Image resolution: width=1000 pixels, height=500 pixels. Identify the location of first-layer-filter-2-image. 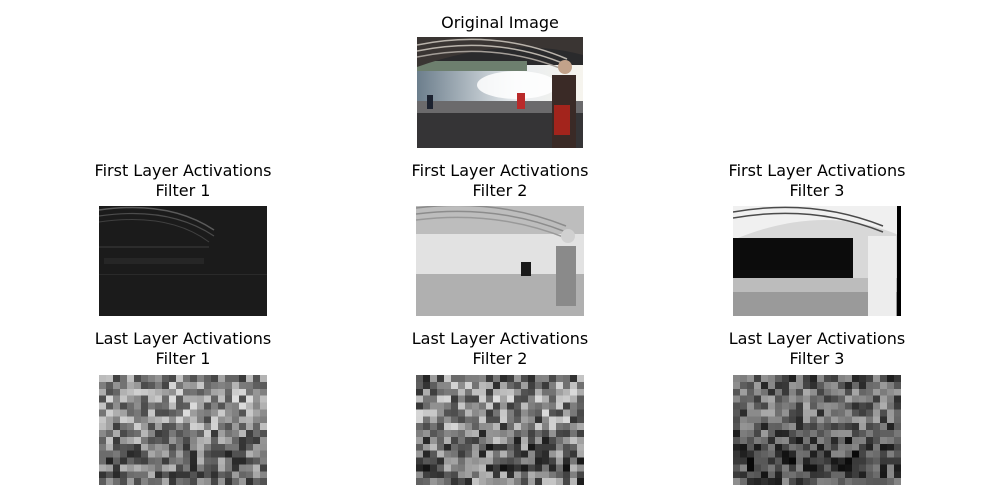
(500, 261).